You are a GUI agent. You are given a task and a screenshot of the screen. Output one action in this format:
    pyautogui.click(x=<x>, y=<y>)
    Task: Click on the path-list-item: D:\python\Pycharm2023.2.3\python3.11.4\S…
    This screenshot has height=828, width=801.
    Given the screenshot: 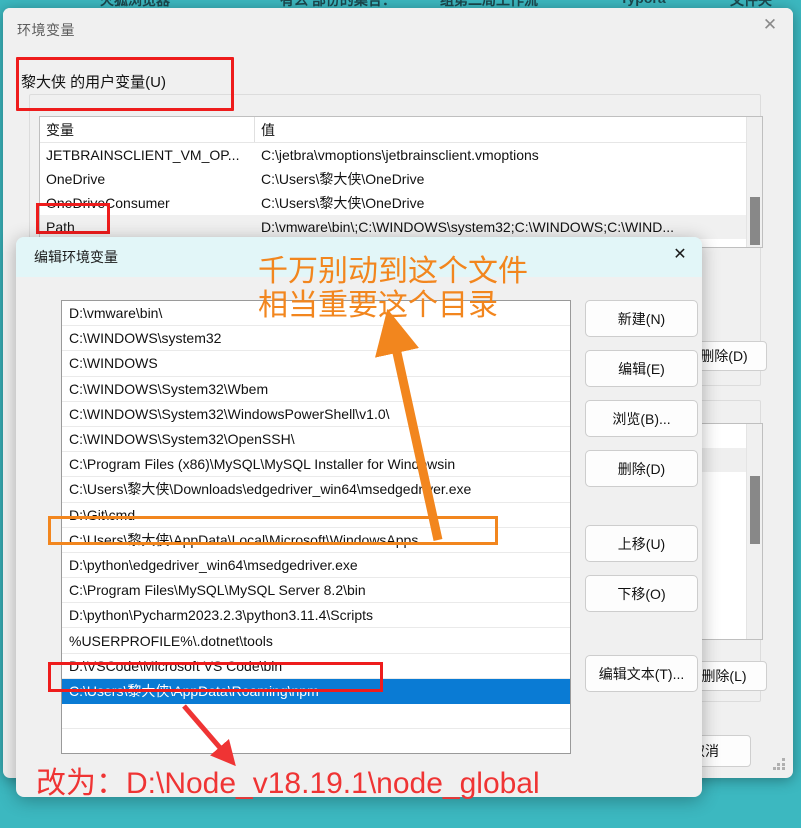 What is the action you would take?
    pyautogui.click(x=316, y=616)
    